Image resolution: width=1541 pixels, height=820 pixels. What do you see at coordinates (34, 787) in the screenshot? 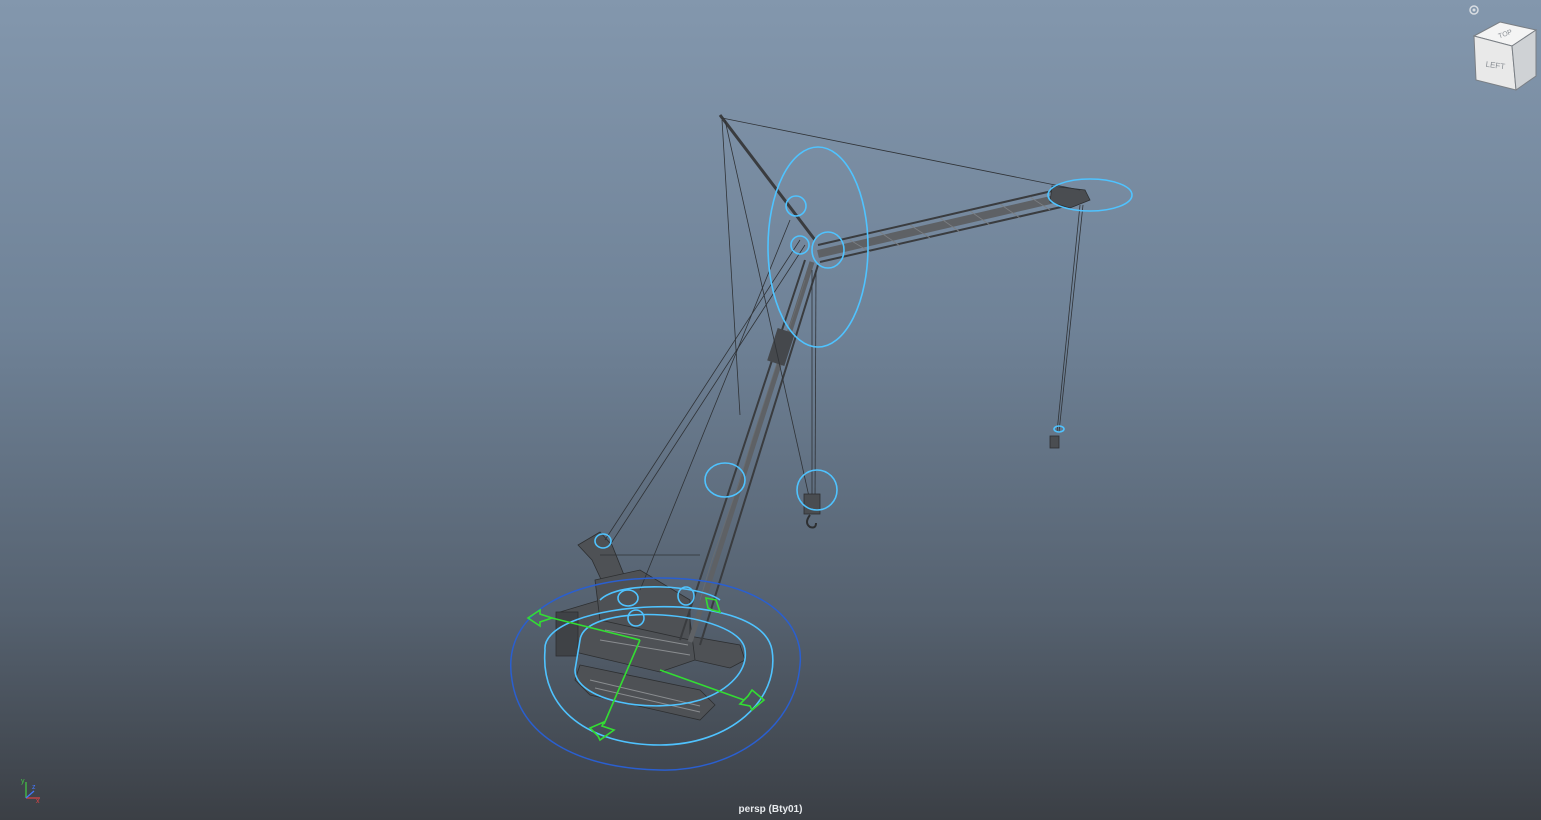
I see `axis-z-label: z` at bounding box center [34, 787].